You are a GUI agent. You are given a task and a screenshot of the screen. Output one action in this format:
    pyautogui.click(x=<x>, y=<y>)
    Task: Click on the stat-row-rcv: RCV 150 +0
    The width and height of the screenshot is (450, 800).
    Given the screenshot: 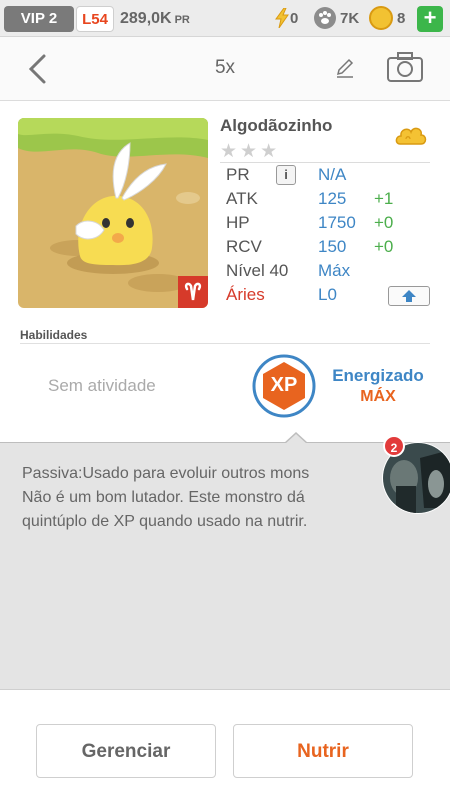 What is the action you would take?
    pyautogui.click(x=325, y=247)
    